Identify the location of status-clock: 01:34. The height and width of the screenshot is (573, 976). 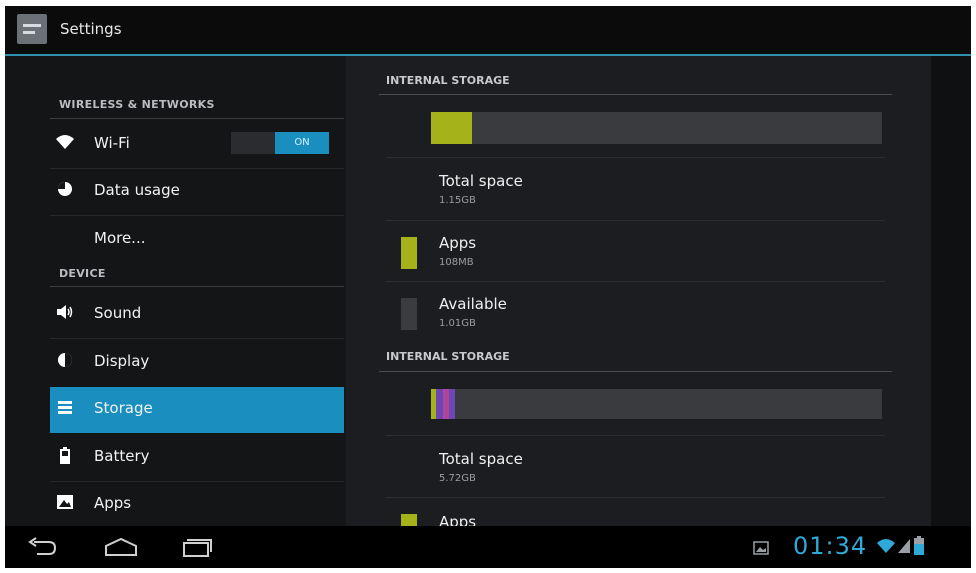
(830, 546).